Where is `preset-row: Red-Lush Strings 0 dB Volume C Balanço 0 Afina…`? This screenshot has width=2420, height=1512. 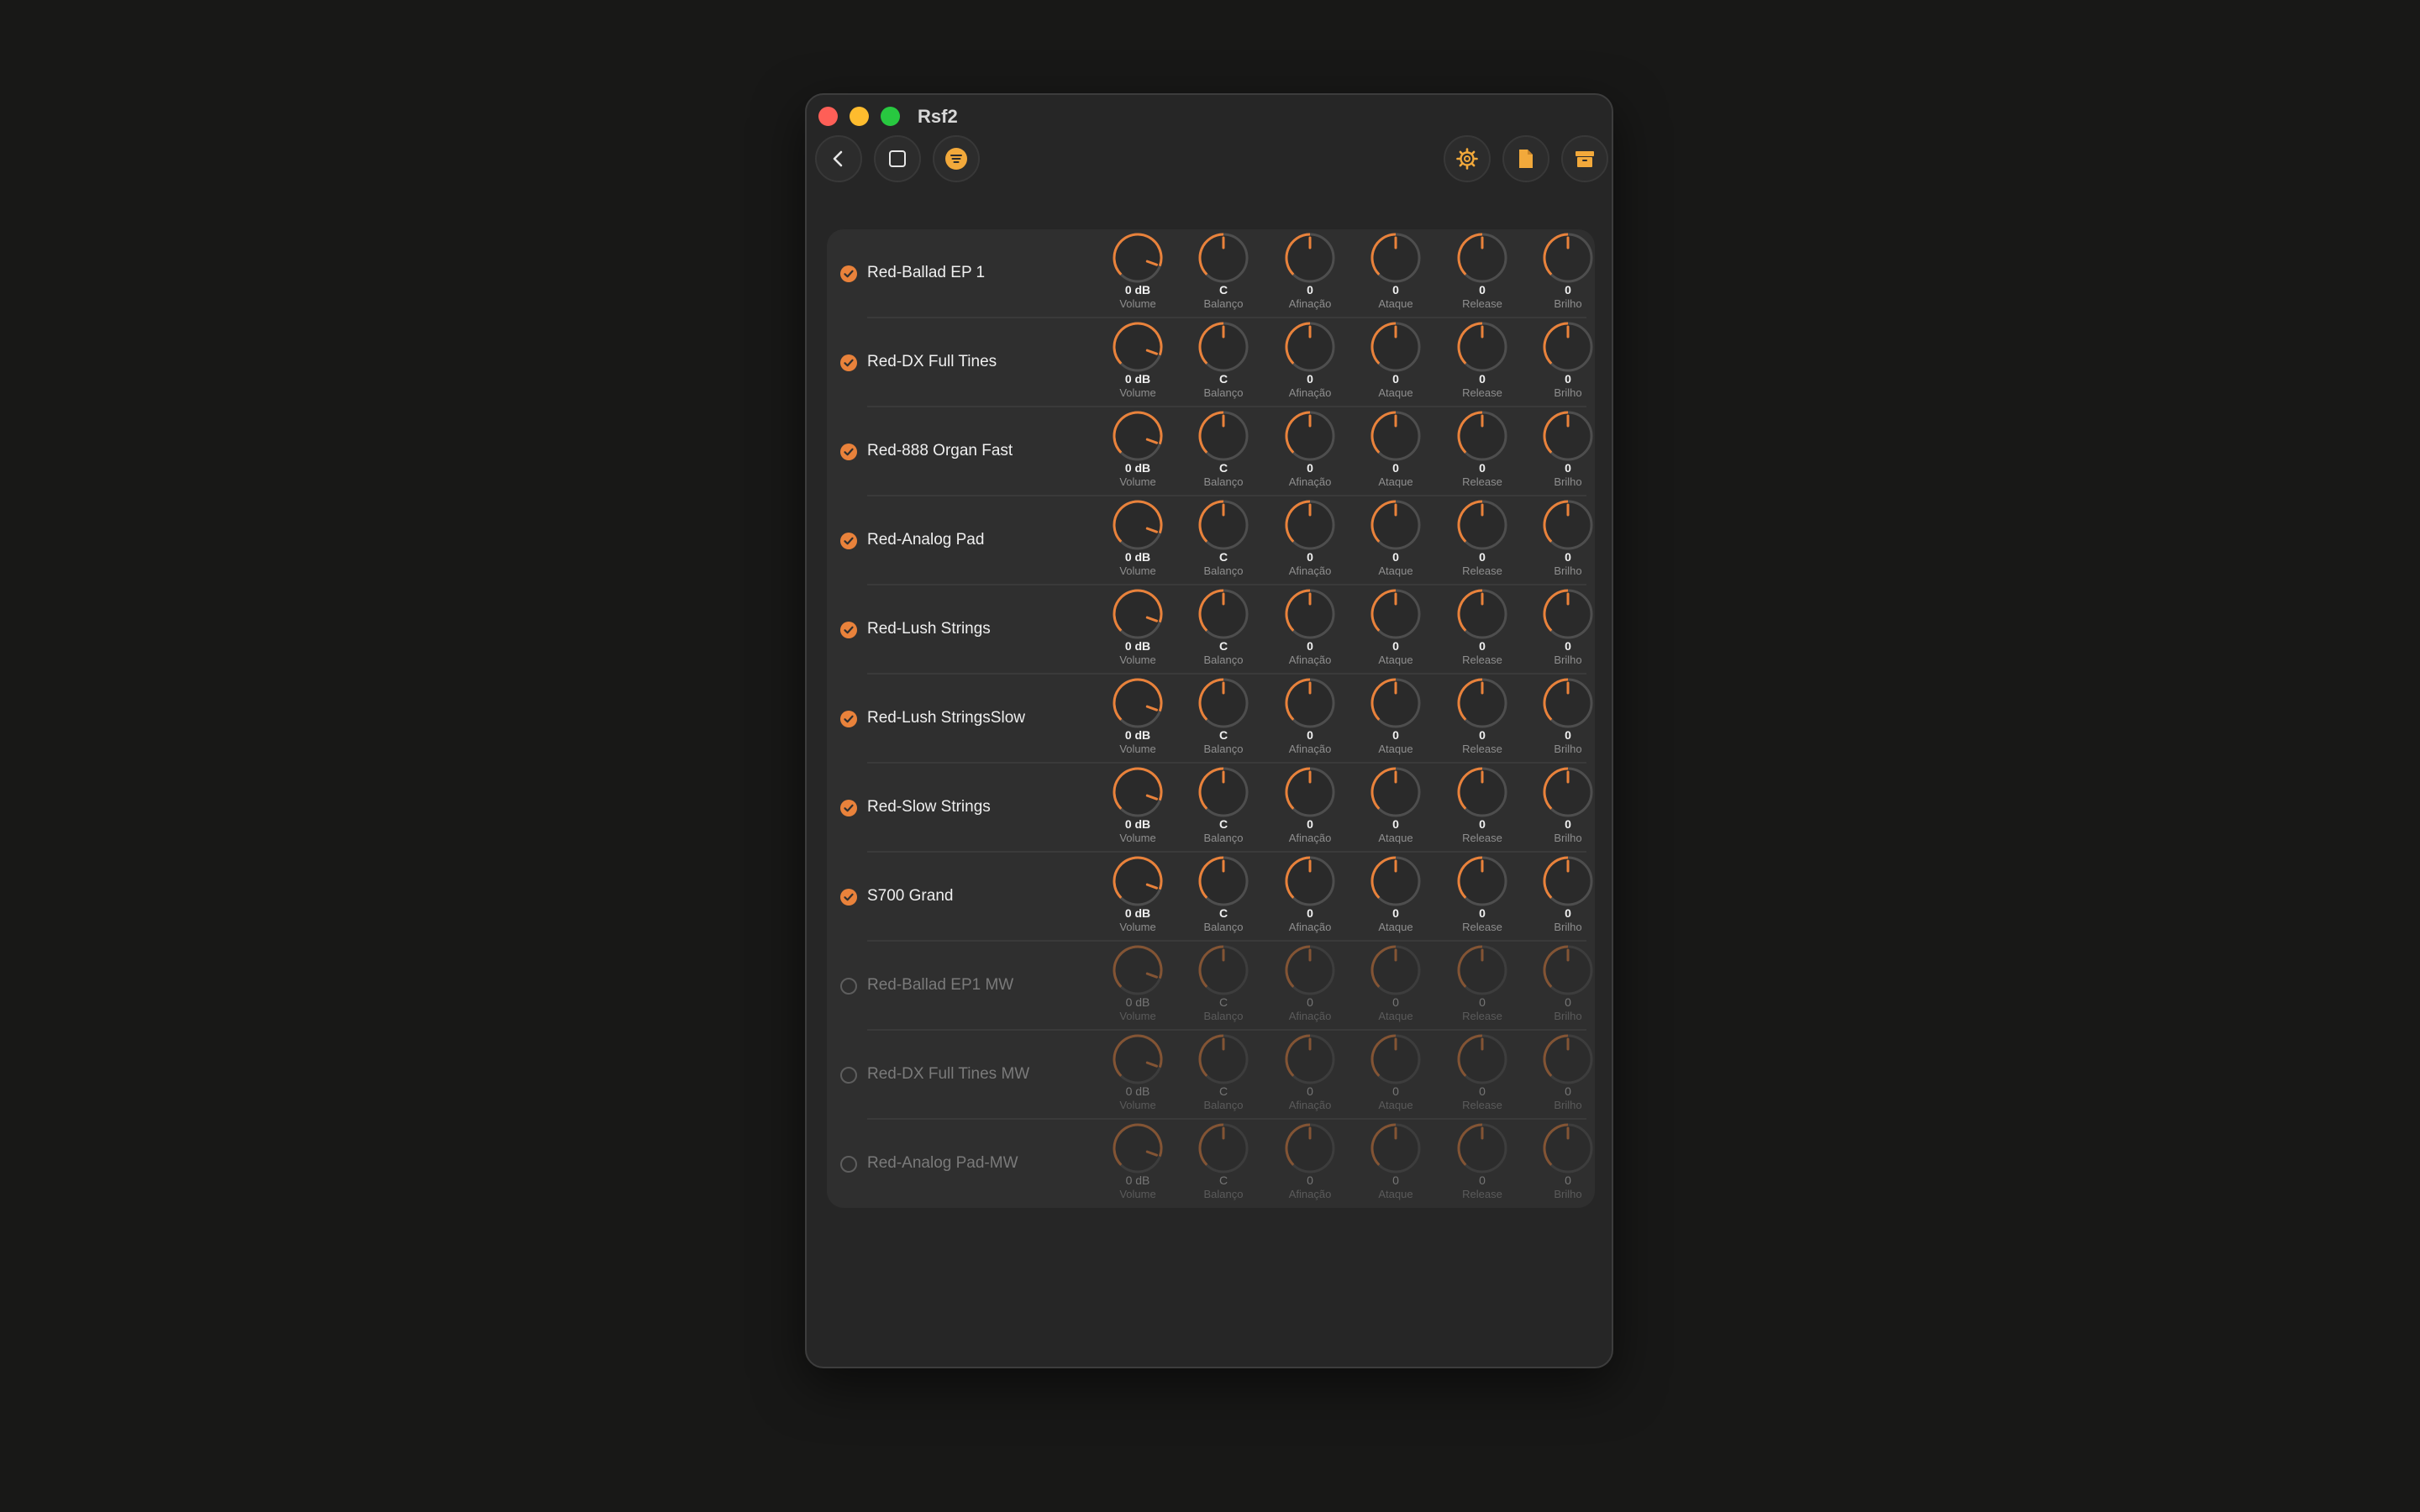 preset-row: Red-Lush Strings 0 dB Volume C Balanço 0 Afina… is located at coordinates (1211, 630).